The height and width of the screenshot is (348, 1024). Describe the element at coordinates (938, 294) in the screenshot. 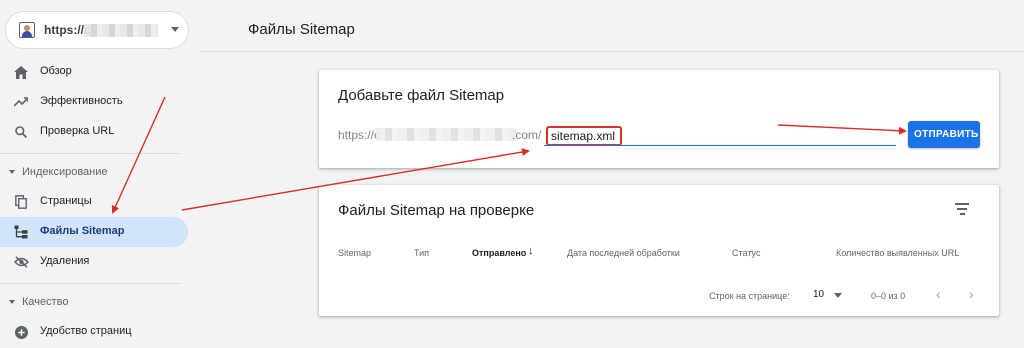

I see `chevron-left-icon: ‹` at that location.